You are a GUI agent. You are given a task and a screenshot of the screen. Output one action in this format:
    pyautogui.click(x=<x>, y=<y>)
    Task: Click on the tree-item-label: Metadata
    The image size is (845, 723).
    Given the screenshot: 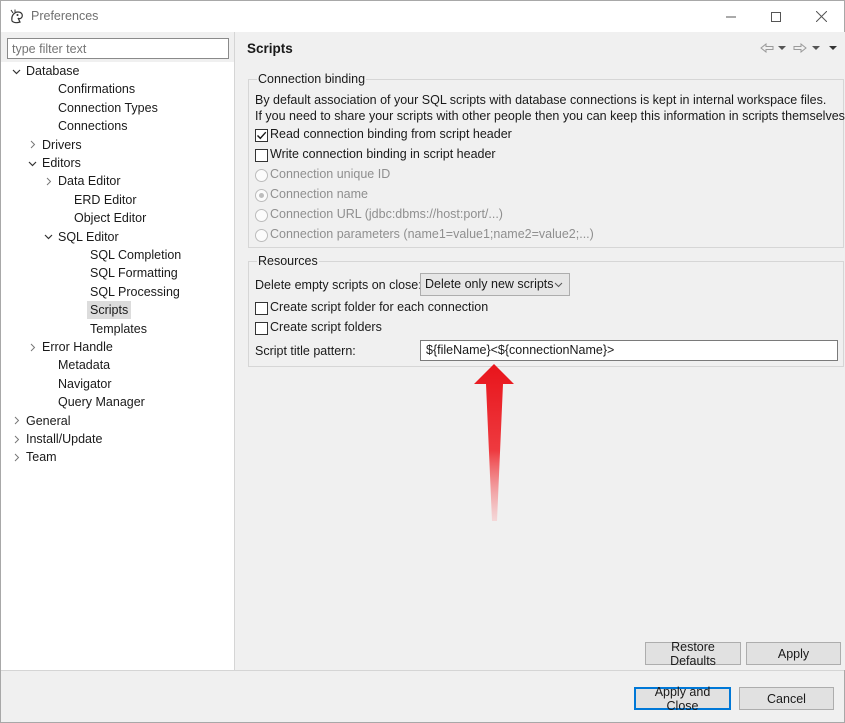 What is the action you would take?
    pyautogui.click(x=84, y=365)
    